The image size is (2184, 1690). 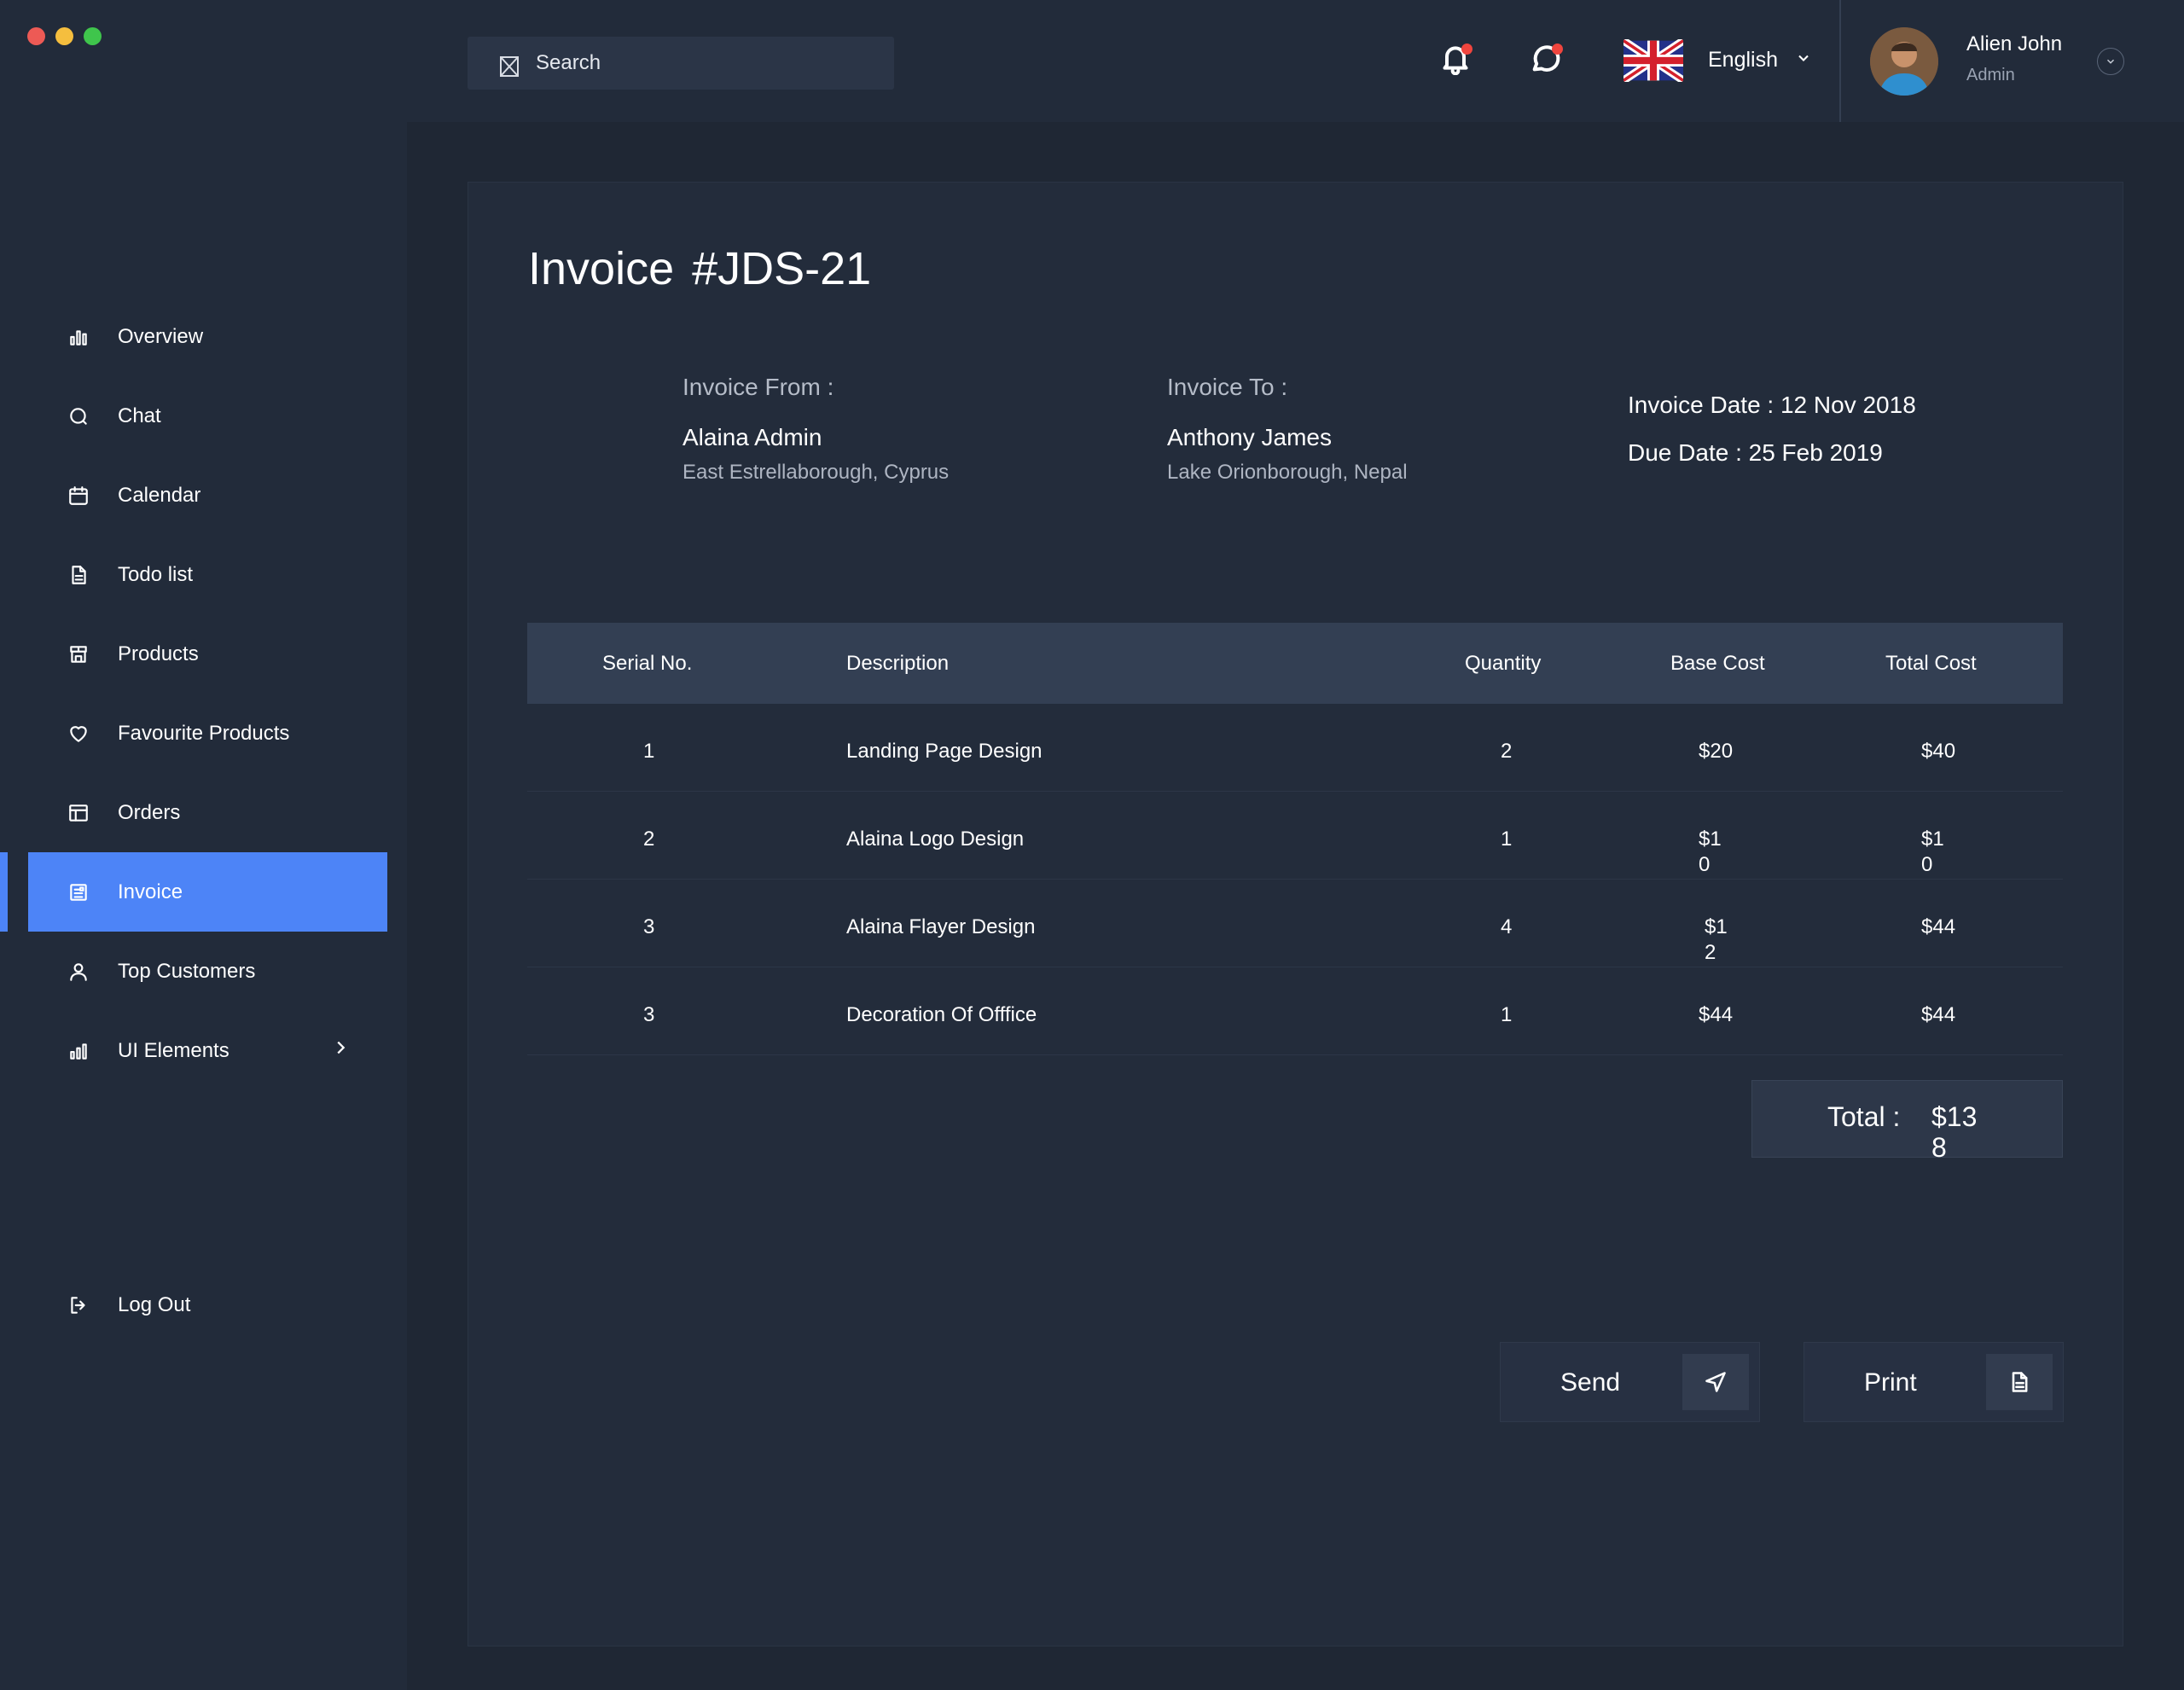 What do you see at coordinates (752, 437) in the screenshot?
I see `invoice-from-name: Alaina Admin` at bounding box center [752, 437].